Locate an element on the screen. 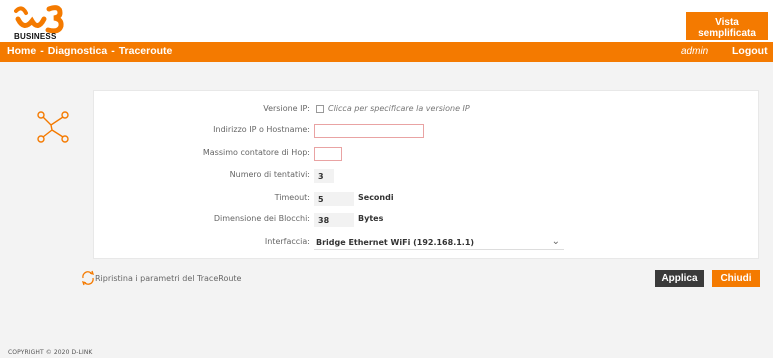 The image size is (773, 358). tries-label: Numero di tentativi: is located at coordinates (269, 174).